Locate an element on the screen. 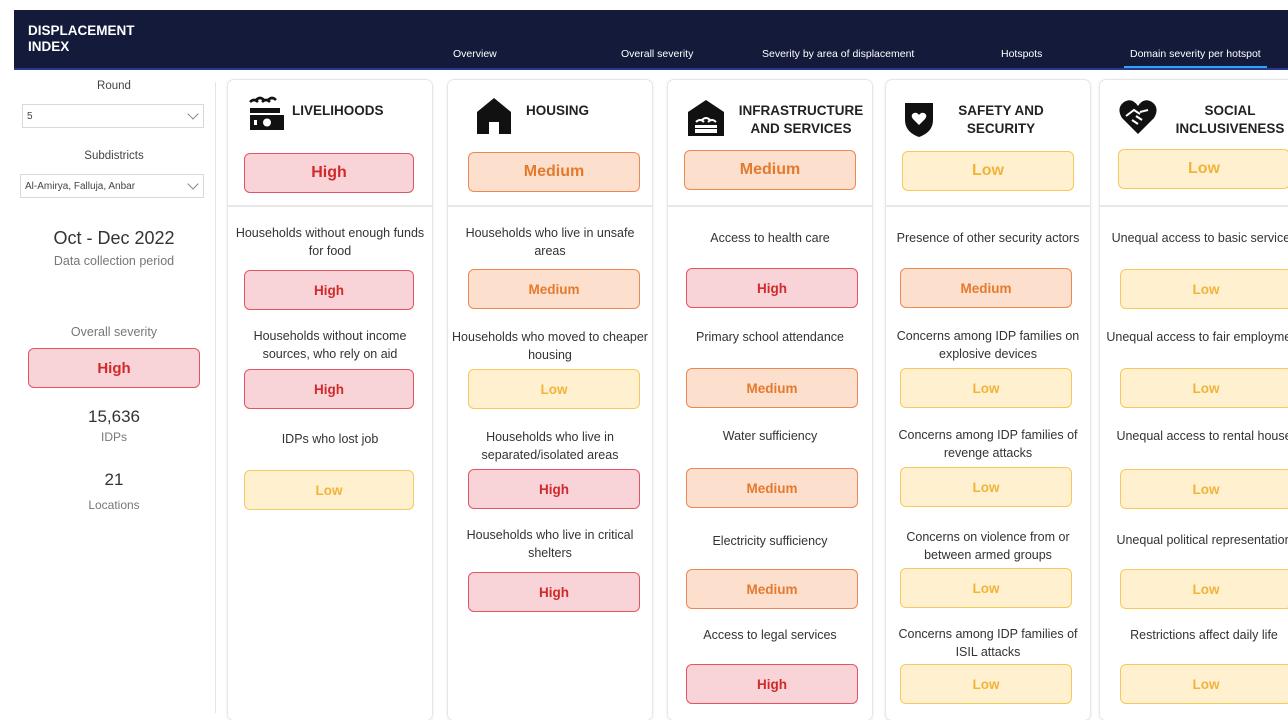 The height and width of the screenshot is (720, 1288). domain-title-line1: SAFETY AND is located at coordinates (1001, 110).